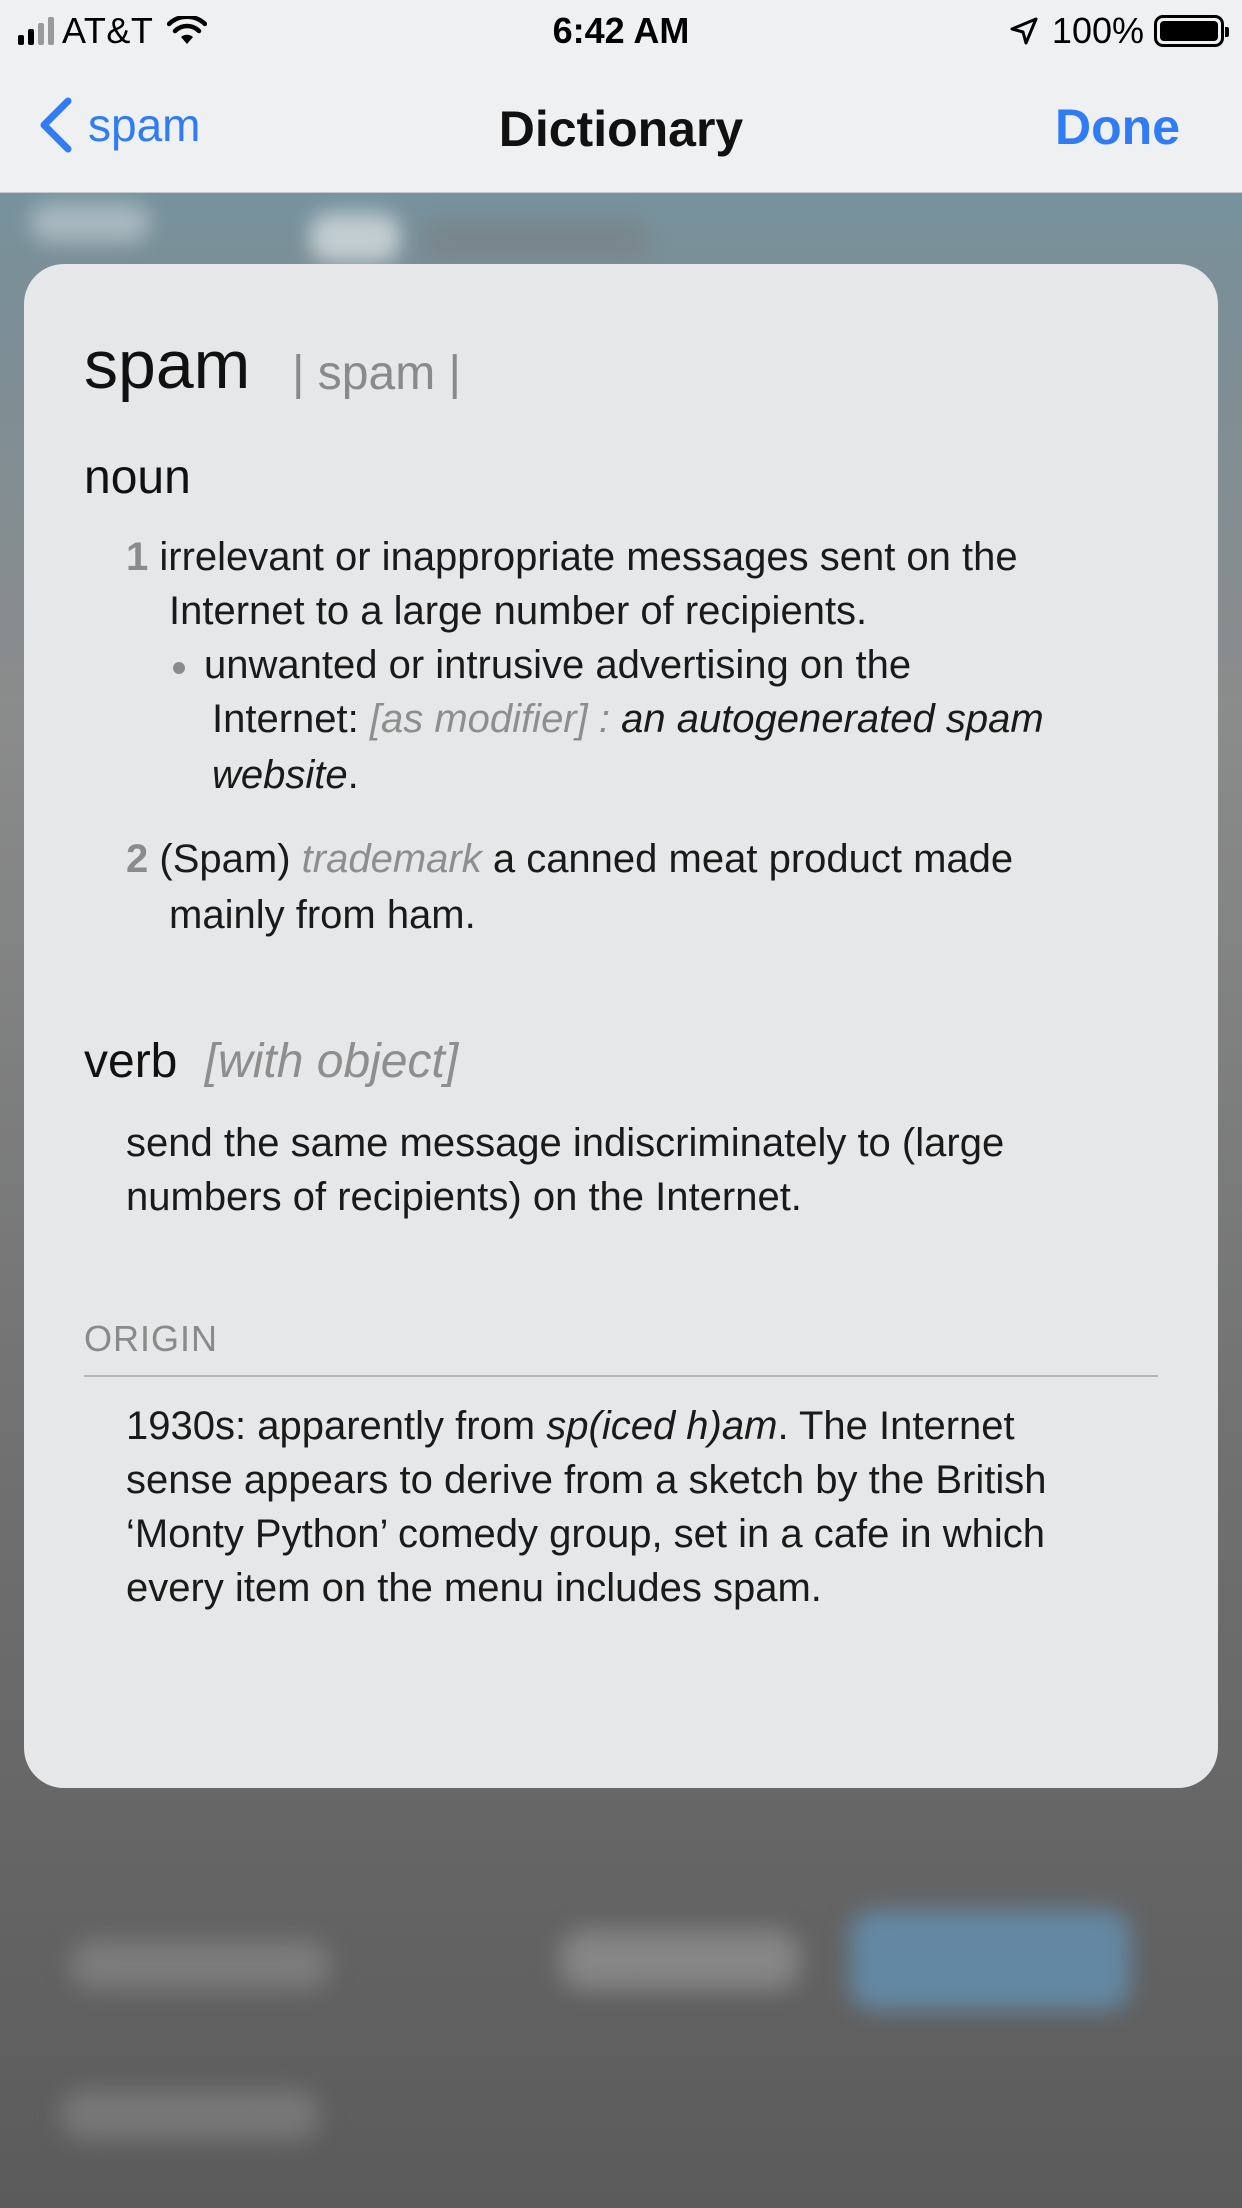 The image size is (1242, 2208). What do you see at coordinates (331, 1061) in the screenshot?
I see `verb-grammar: [with object]` at bounding box center [331, 1061].